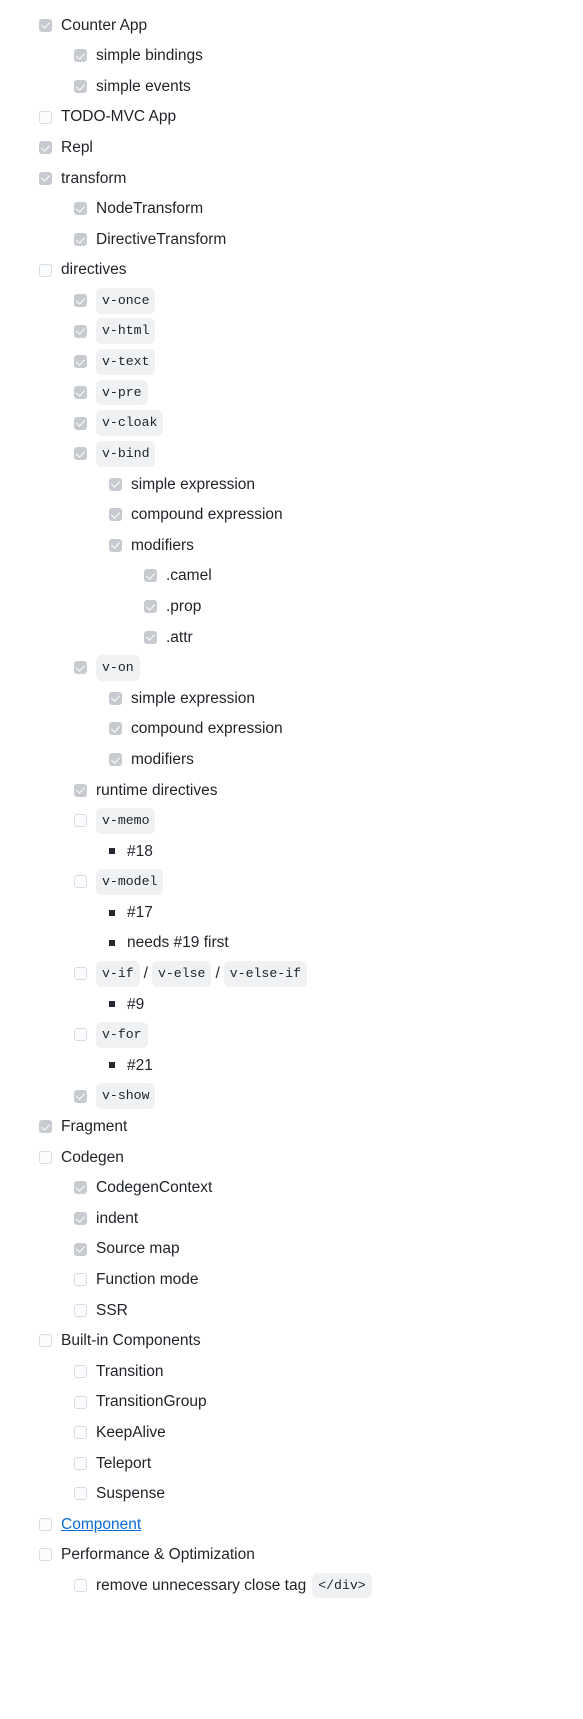 The height and width of the screenshot is (1719, 583). What do you see at coordinates (291, 1402) in the screenshot?
I see `task-list-item: TransitionGroup` at bounding box center [291, 1402].